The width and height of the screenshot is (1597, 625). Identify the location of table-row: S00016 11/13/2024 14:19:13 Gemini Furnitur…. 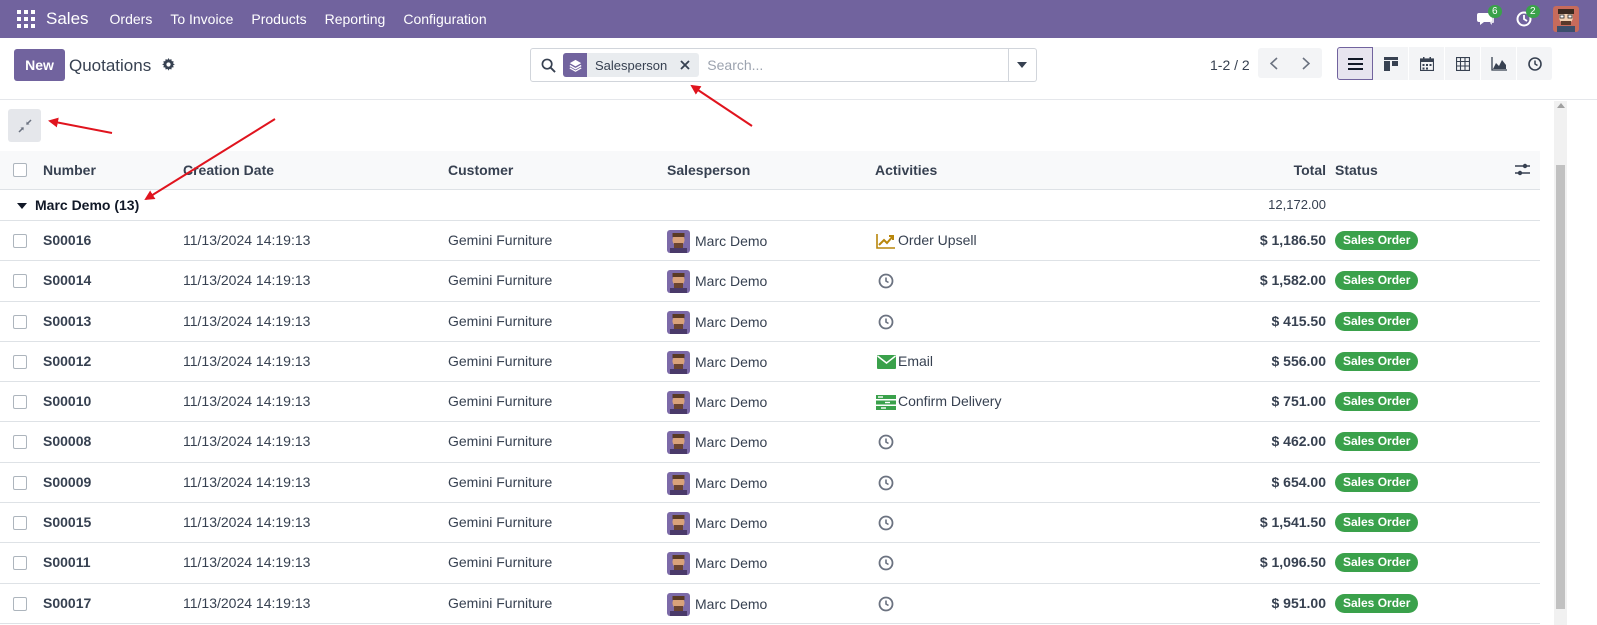
(770, 241).